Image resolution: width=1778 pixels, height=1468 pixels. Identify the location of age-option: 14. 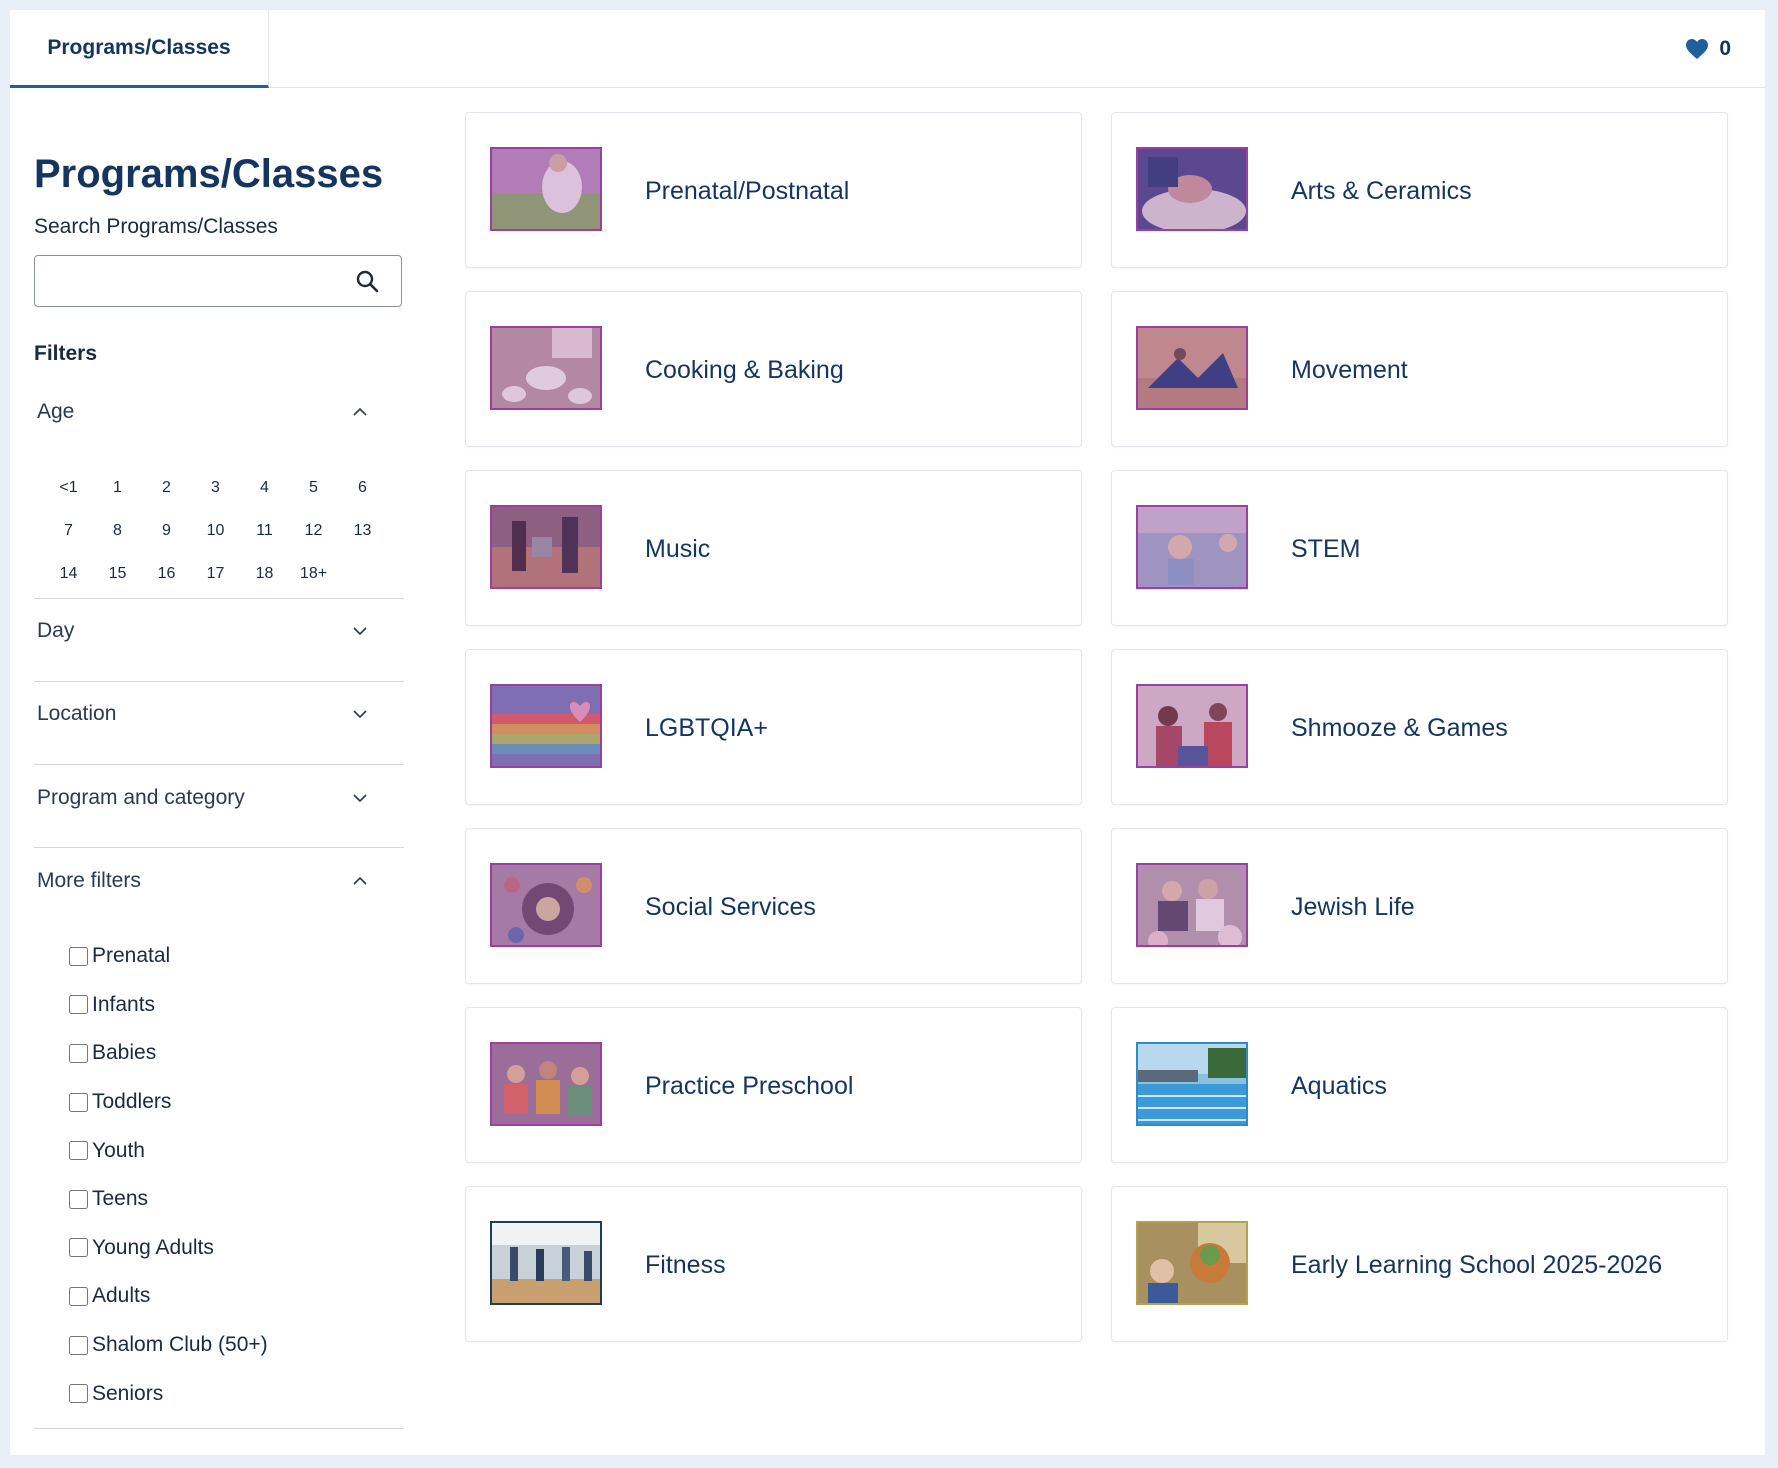
(68, 573).